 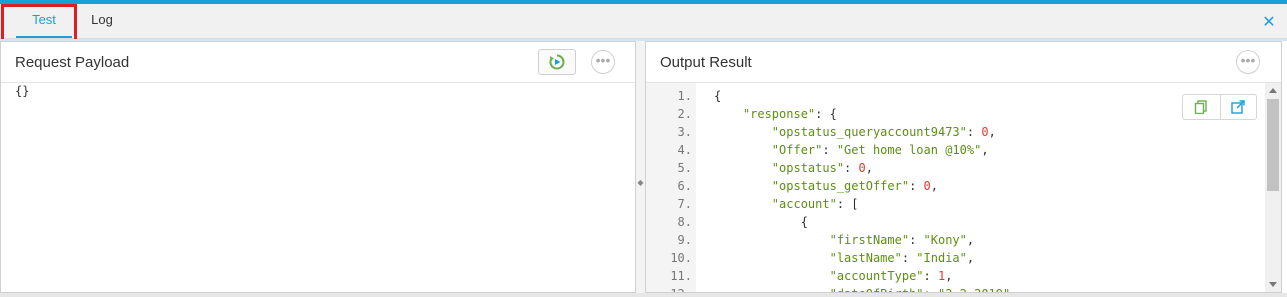 I want to click on line-number: 4., so click(x=684, y=150).